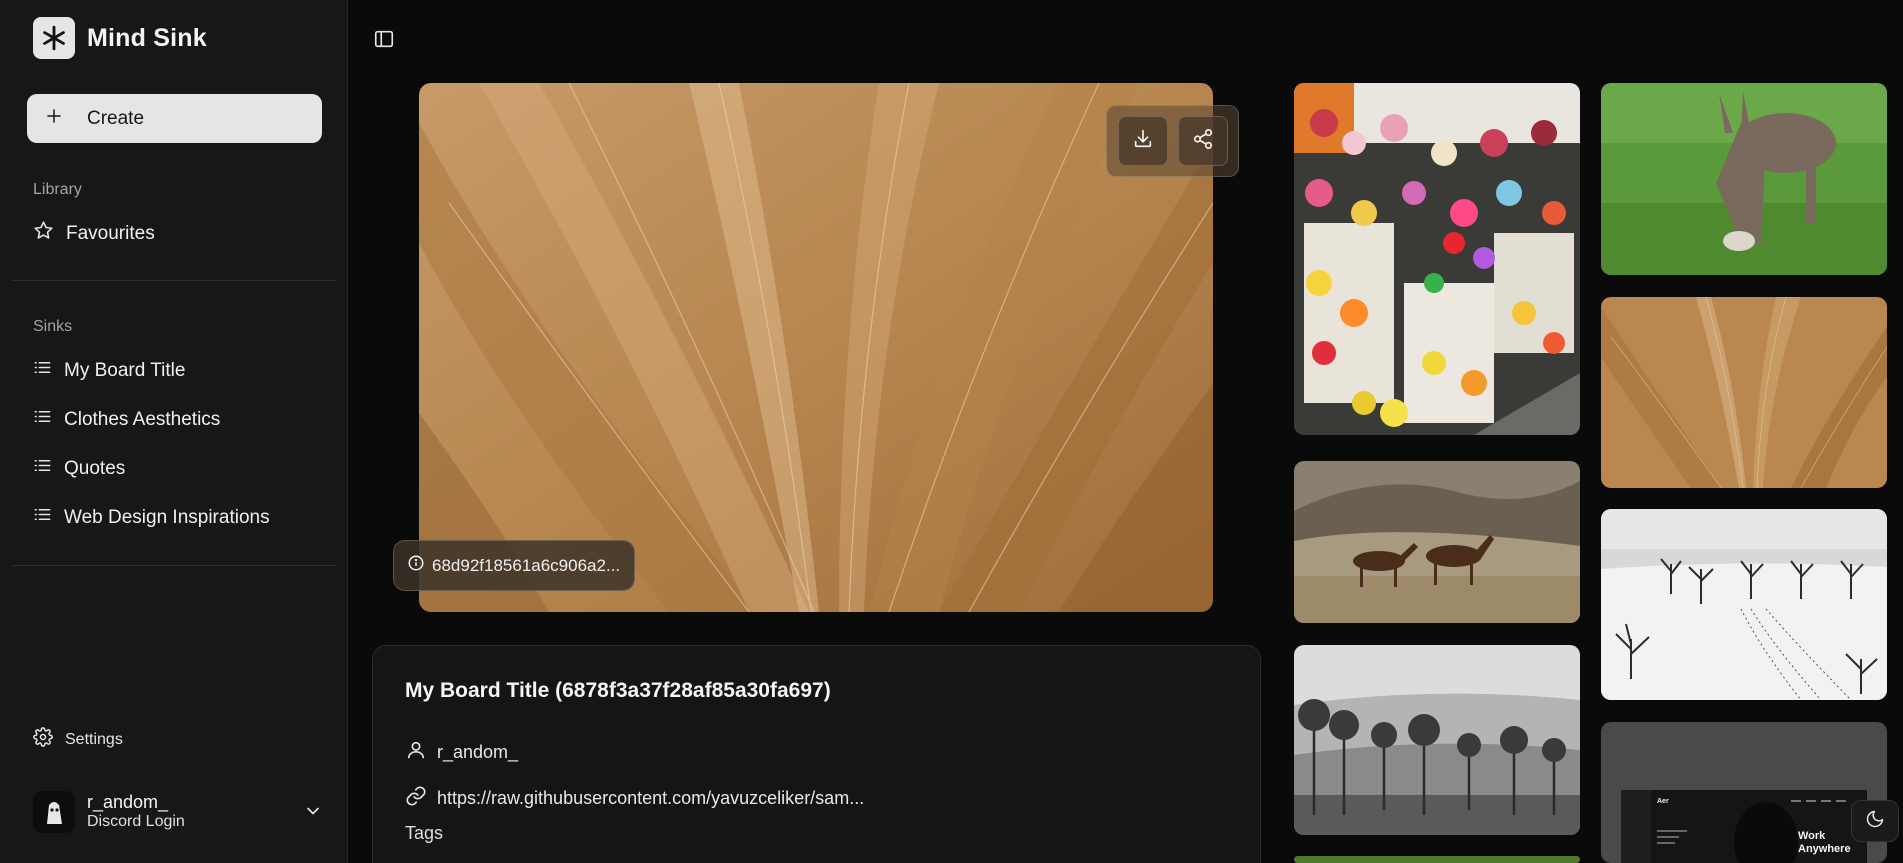 This screenshot has width=1903, height=863. I want to click on link-icon, so click(416, 798).